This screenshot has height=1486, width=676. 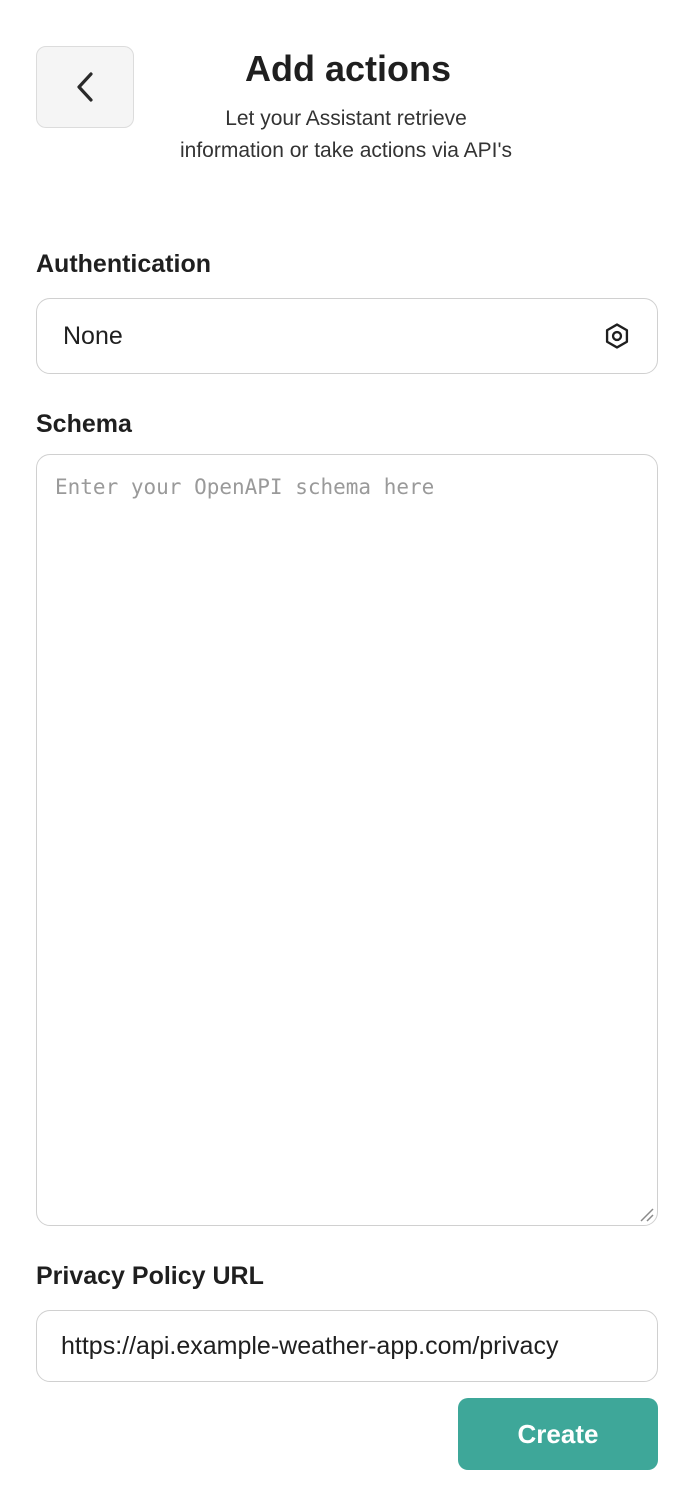 What do you see at coordinates (347, 1346) in the screenshot?
I see `privacy-policy-url-input` at bounding box center [347, 1346].